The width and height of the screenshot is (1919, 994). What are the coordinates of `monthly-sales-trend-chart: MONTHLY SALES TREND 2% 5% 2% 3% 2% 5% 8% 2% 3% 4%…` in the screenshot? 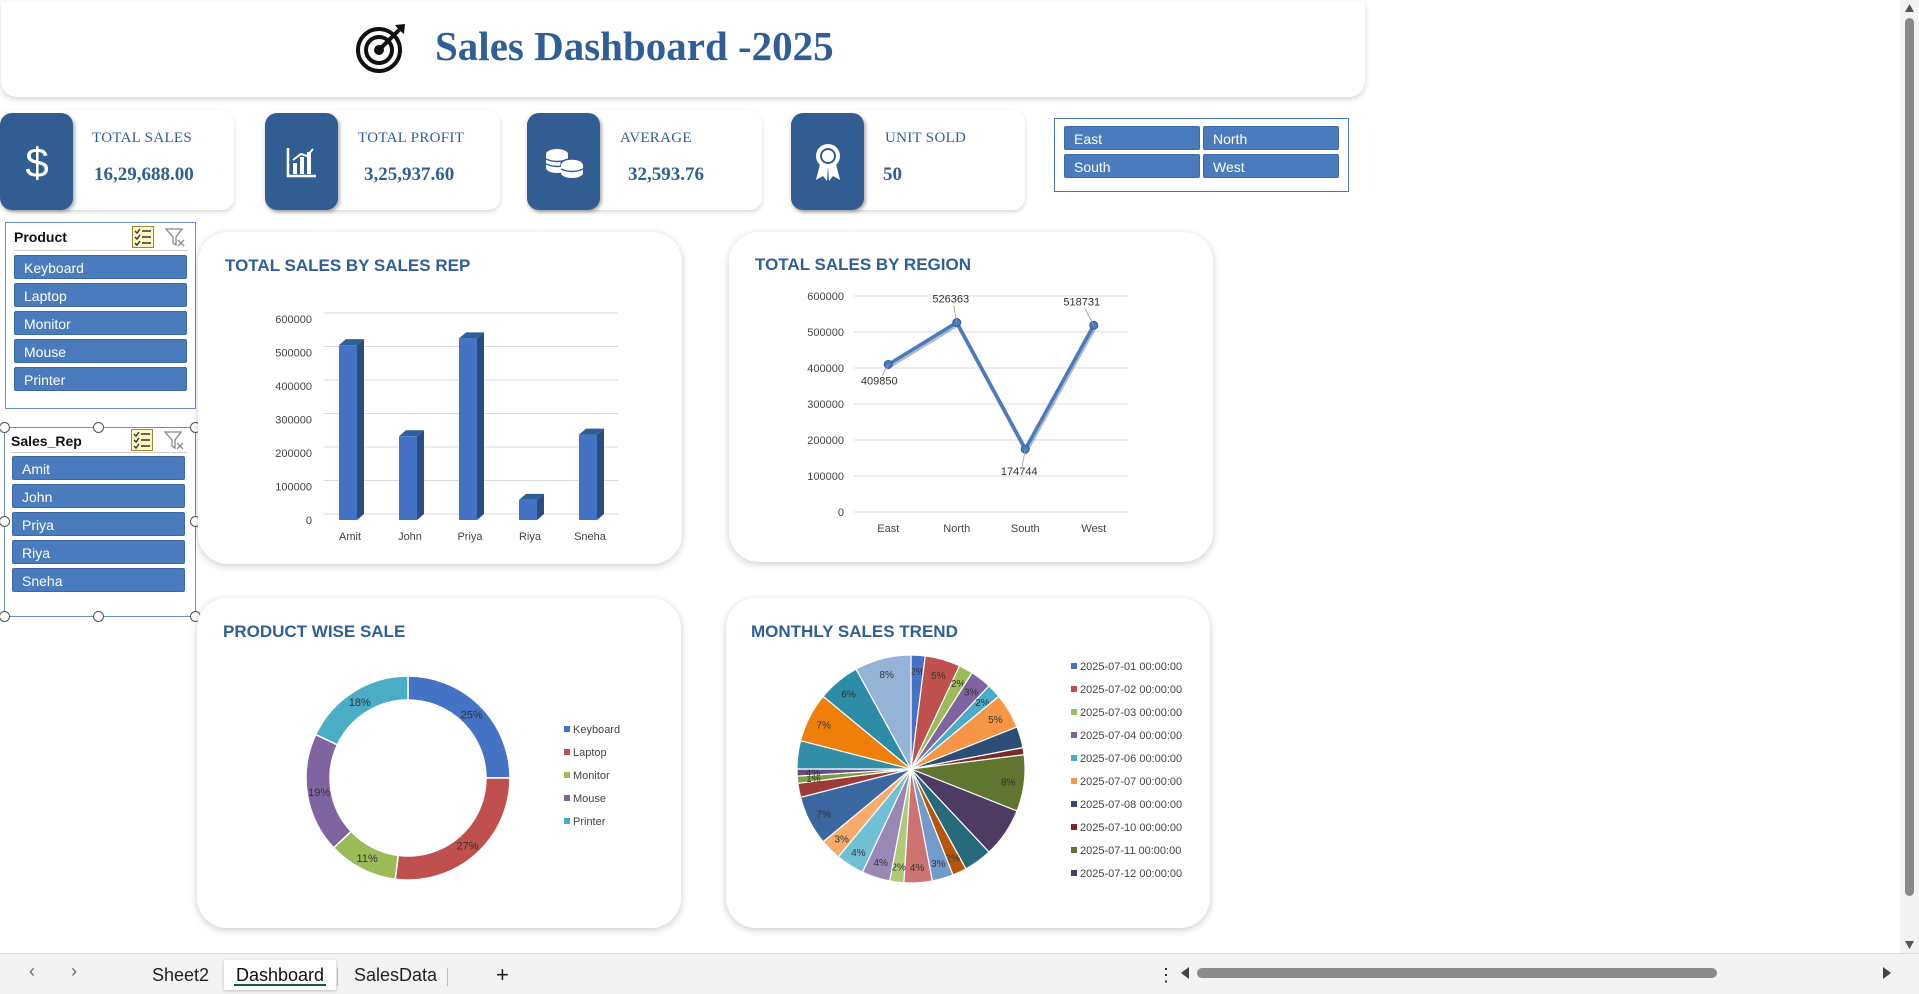 It's located at (968, 763).